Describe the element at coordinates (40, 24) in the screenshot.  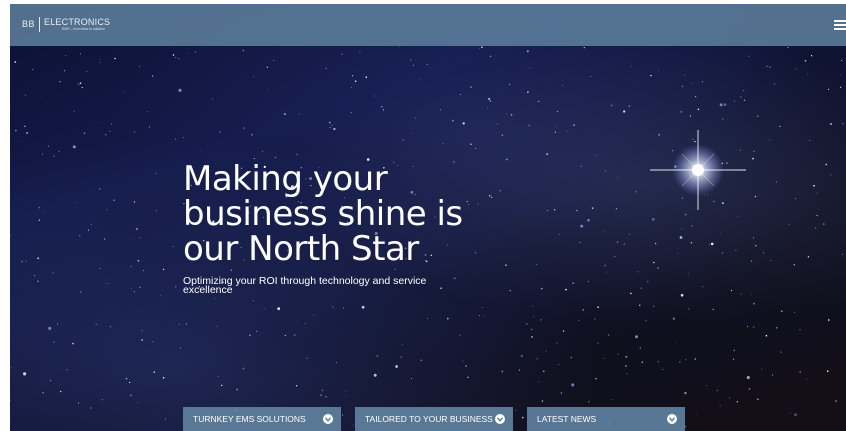
I see `logo-divider` at that location.